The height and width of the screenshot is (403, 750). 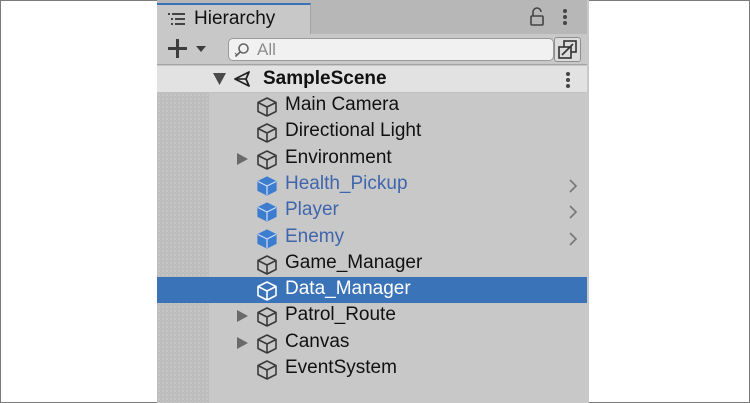 I want to click on row-label: Health_Pickup, so click(x=346, y=183).